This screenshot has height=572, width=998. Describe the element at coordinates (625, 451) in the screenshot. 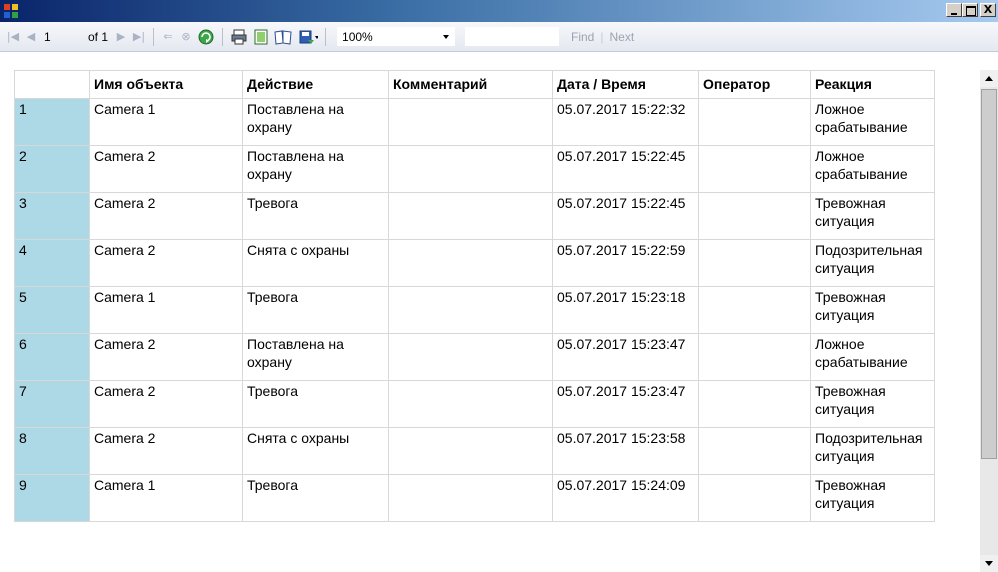

I see `datetime-cell: 05.07.2017 15:23:58` at that location.